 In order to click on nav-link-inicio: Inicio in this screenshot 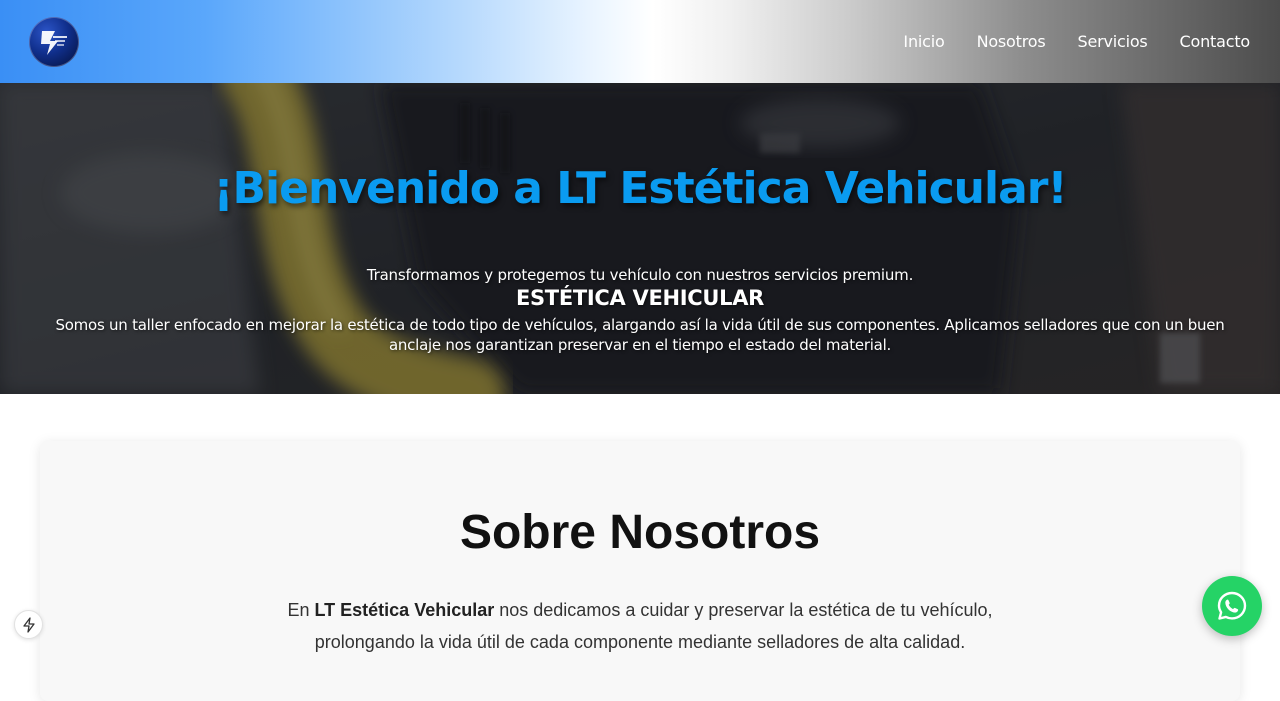, I will do `click(923, 41)`.